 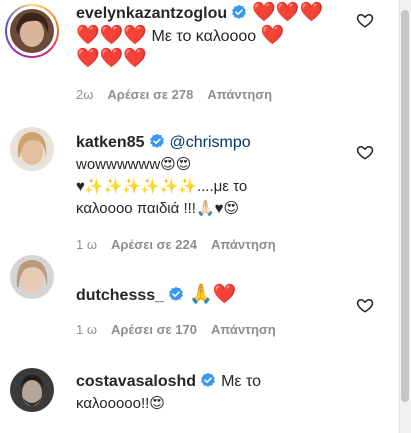 I want to click on comment-body: wowwwwww😍😍, so click(x=134, y=164).